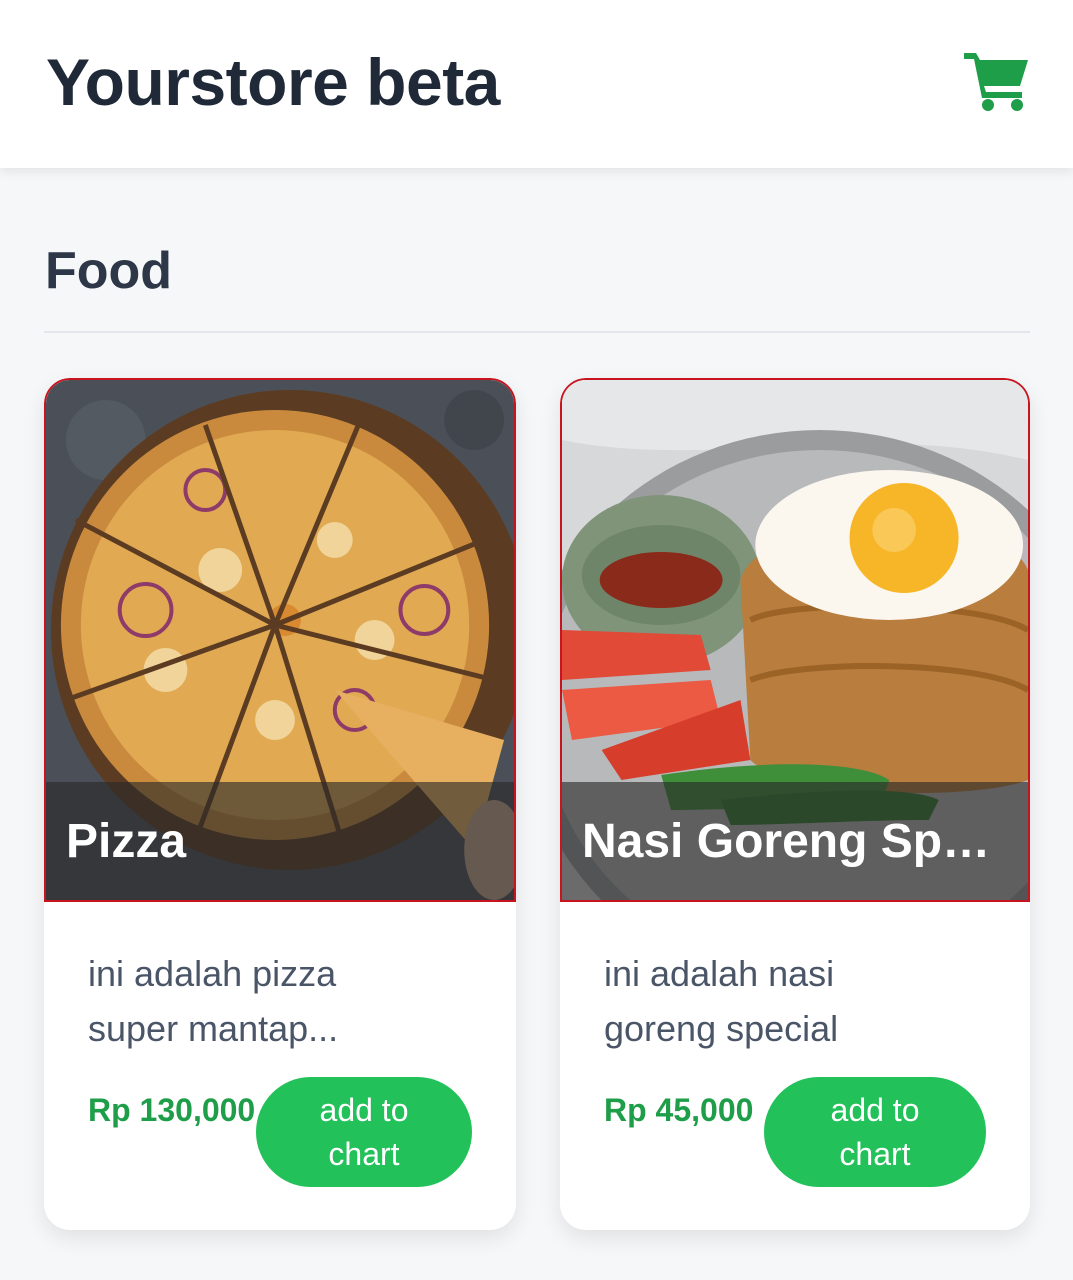 The width and height of the screenshot is (1073, 1280). I want to click on cart-button, so click(997, 80).